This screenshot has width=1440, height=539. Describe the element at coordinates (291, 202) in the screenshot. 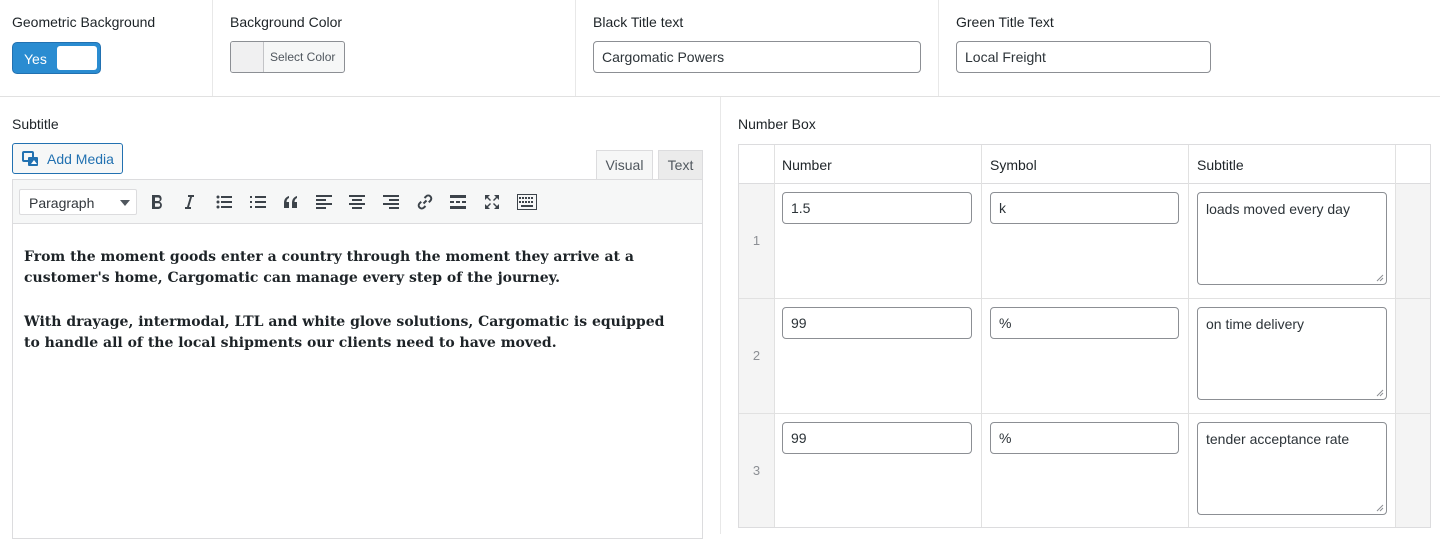

I see `blockquote-icon` at that location.